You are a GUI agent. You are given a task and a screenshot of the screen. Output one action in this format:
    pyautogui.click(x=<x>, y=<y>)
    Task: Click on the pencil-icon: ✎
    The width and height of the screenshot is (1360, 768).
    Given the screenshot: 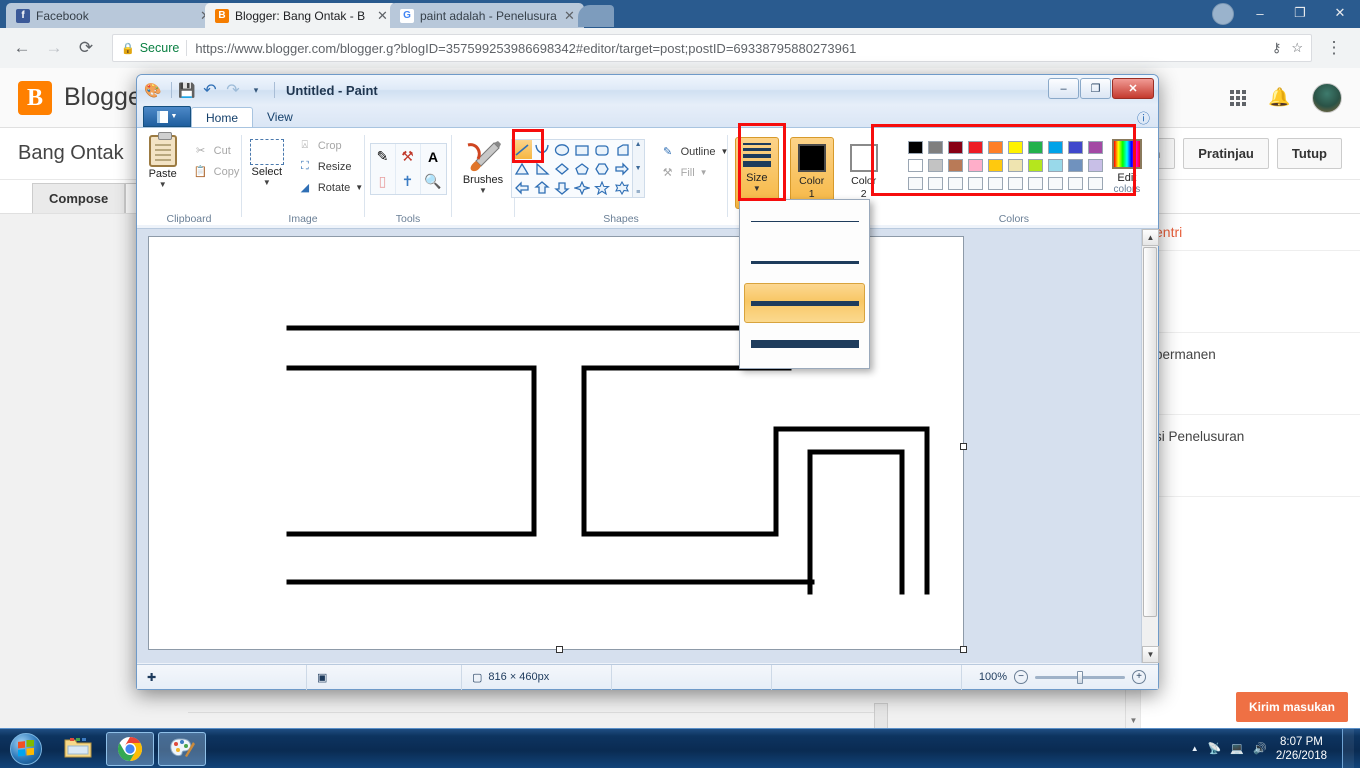 What is the action you would take?
    pyautogui.click(x=383, y=156)
    